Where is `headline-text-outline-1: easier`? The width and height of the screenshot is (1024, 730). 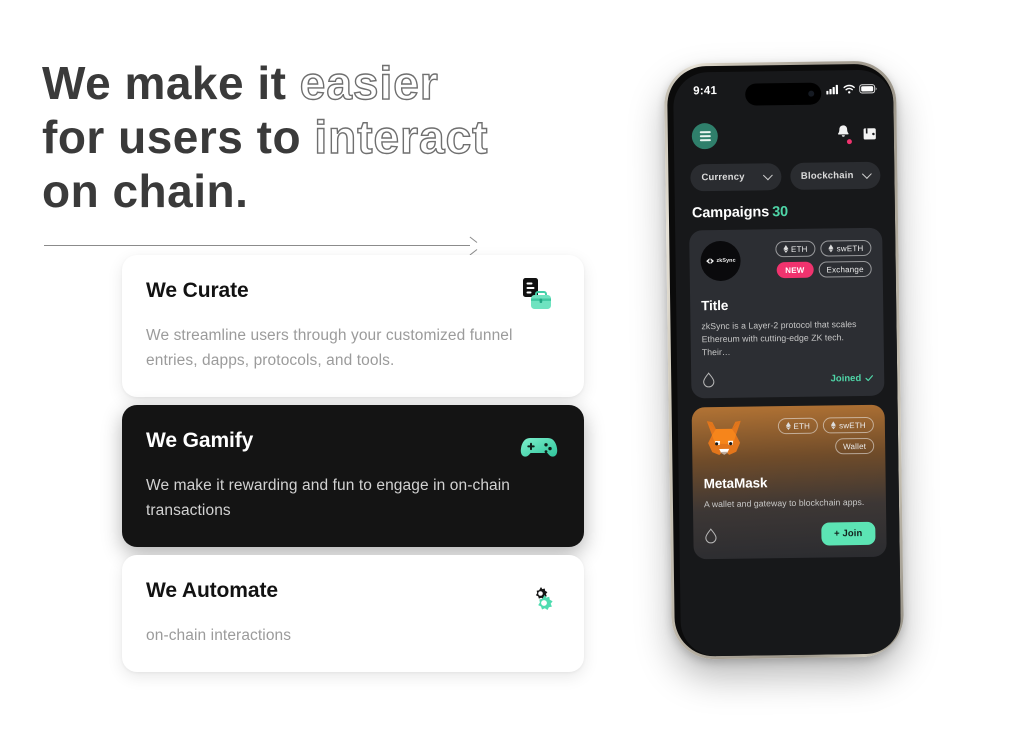 headline-text-outline-1: easier is located at coordinates (369, 82).